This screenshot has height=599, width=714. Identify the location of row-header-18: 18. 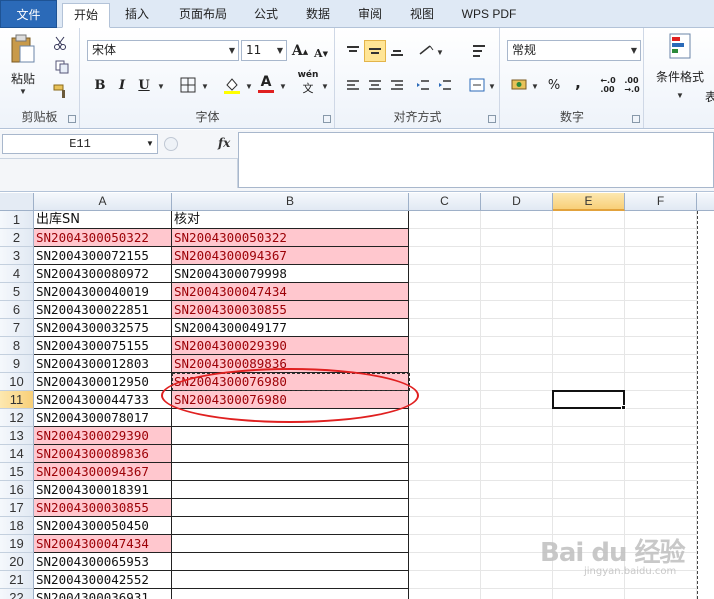
(17, 526).